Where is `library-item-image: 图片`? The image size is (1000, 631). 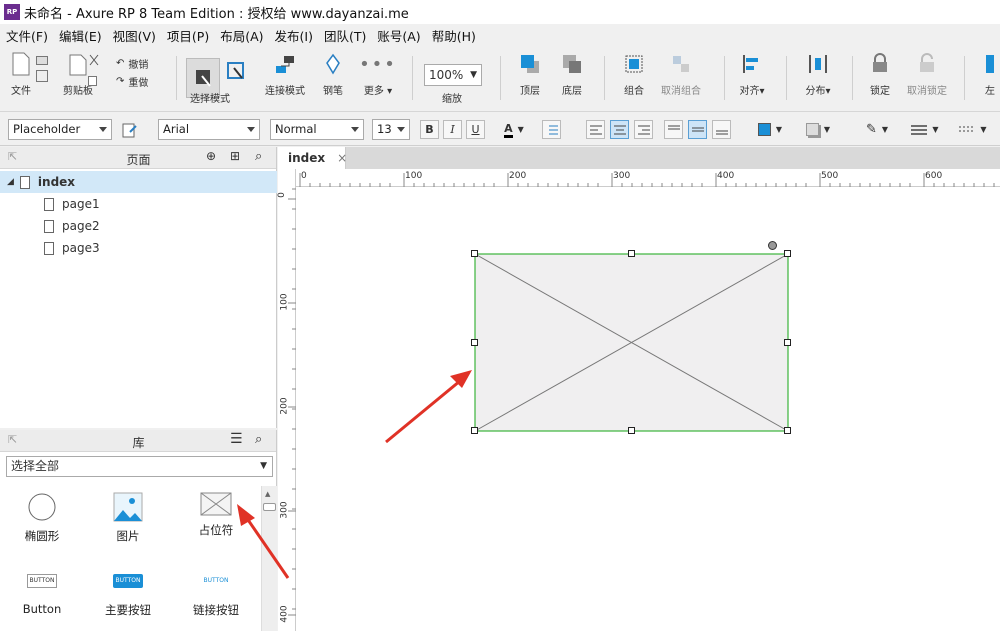
library-item-image: 图片 is located at coordinates (128, 518).